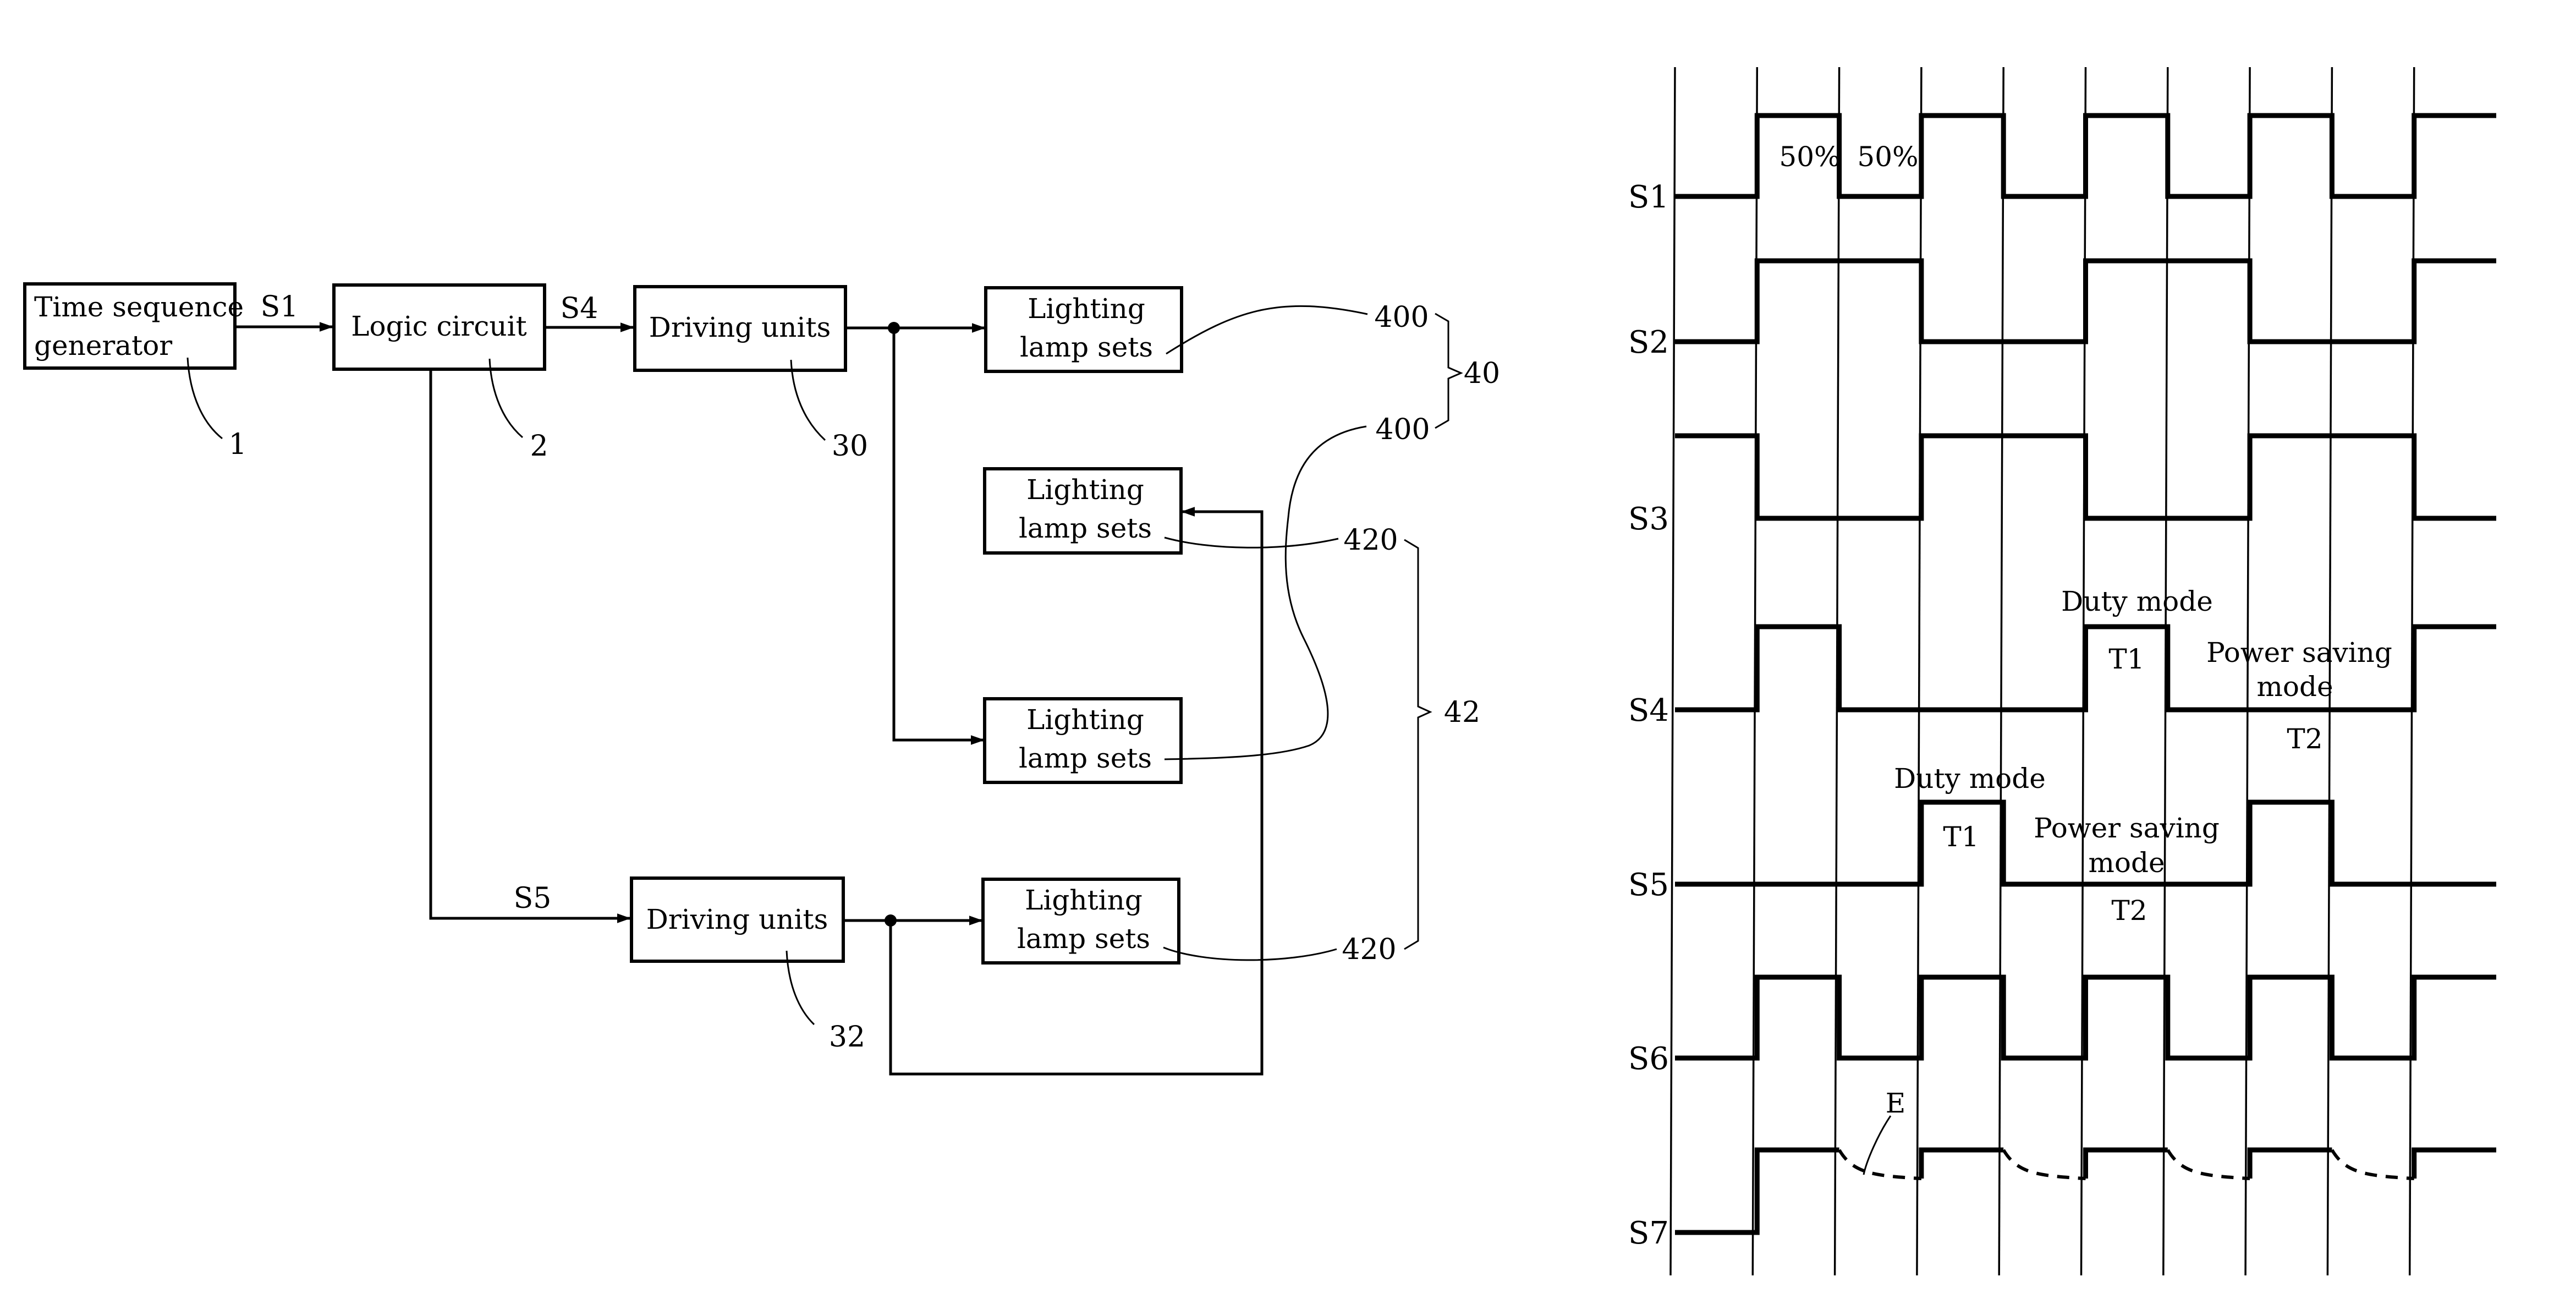 This screenshot has width=2576, height=1315. I want to click on signal-label-s7: S7, so click(1648, 1233).